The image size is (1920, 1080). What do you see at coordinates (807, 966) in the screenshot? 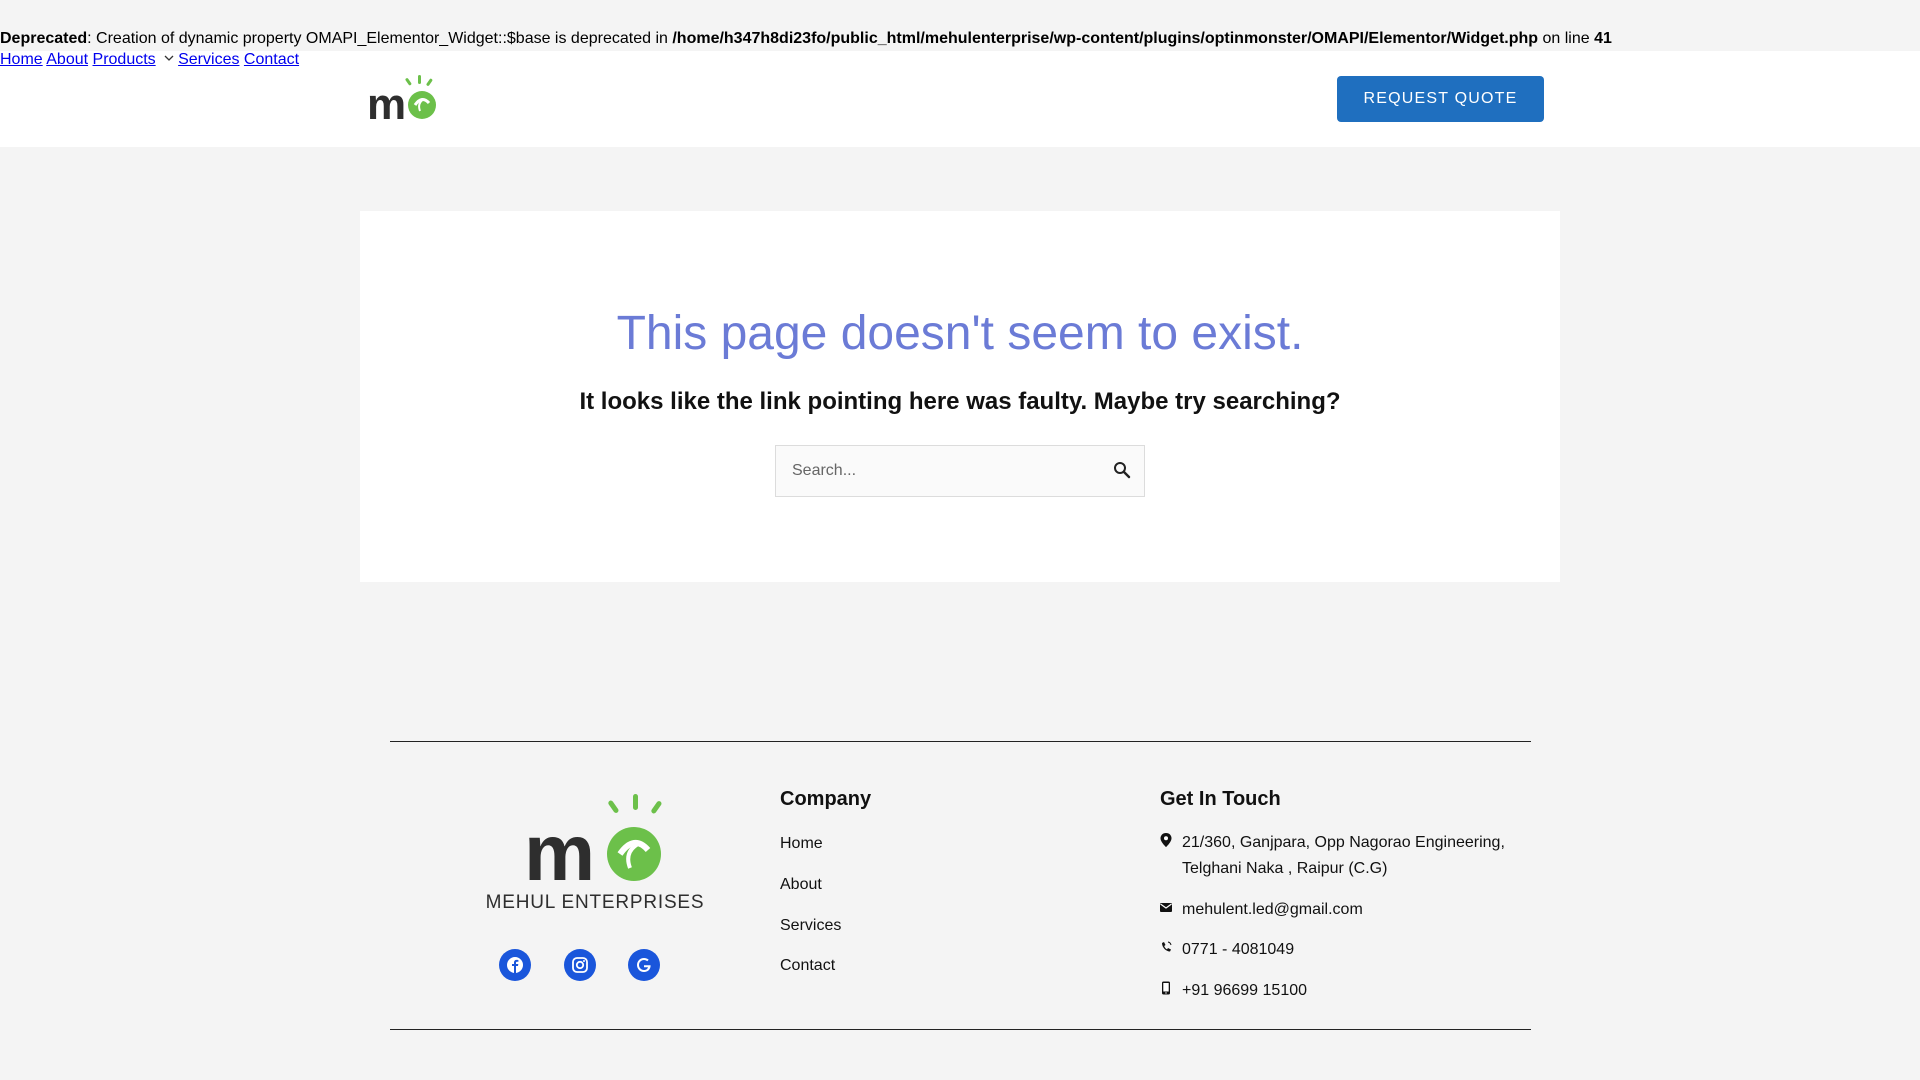
I see `footer-link-contact: Contact` at bounding box center [807, 966].